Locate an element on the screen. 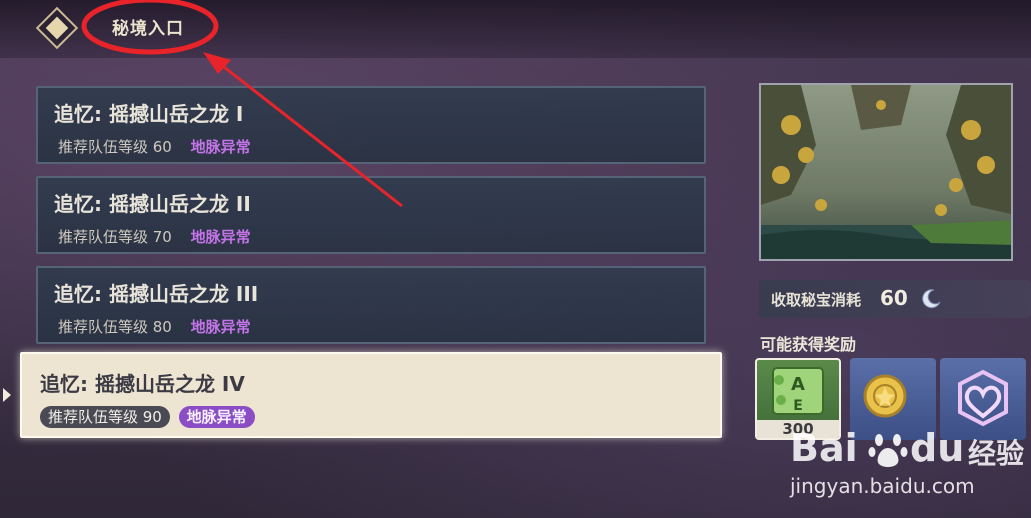 The height and width of the screenshot is (518, 1031). watermark-brand: Bai is located at coordinates (824, 448).